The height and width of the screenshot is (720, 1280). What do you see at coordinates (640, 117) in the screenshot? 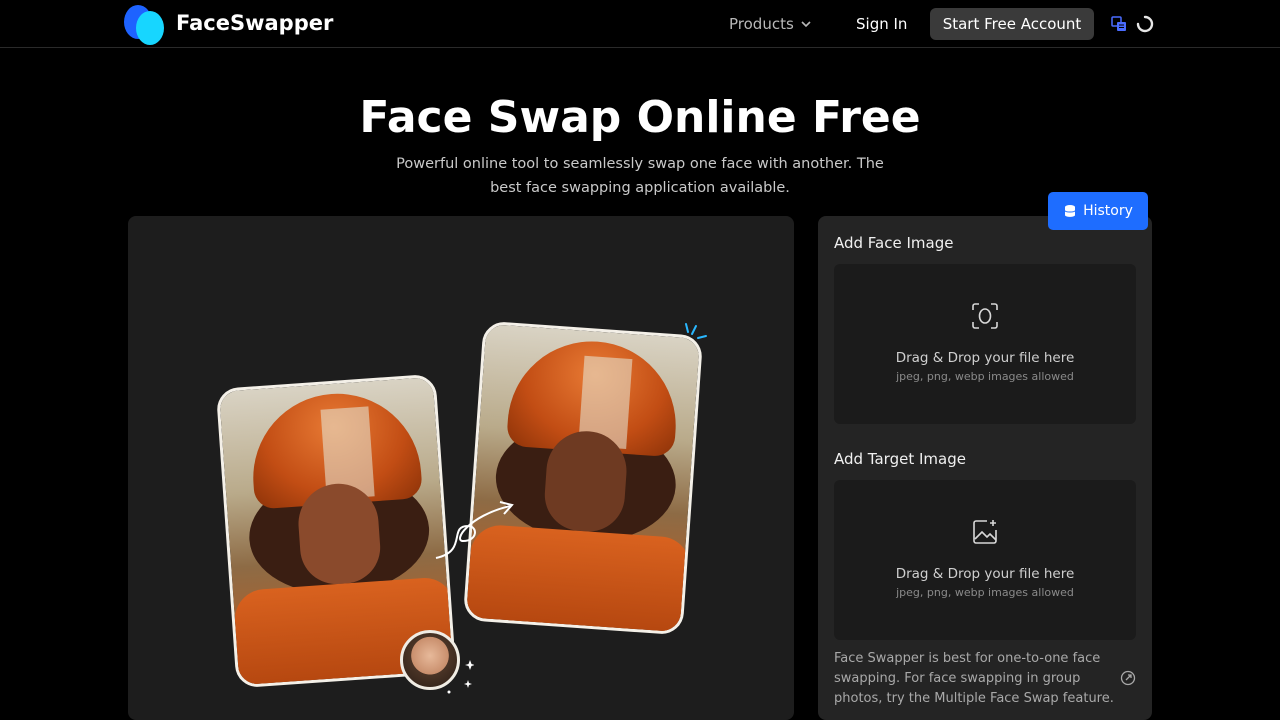
I see `page-title: Face Swap Online Free` at bounding box center [640, 117].